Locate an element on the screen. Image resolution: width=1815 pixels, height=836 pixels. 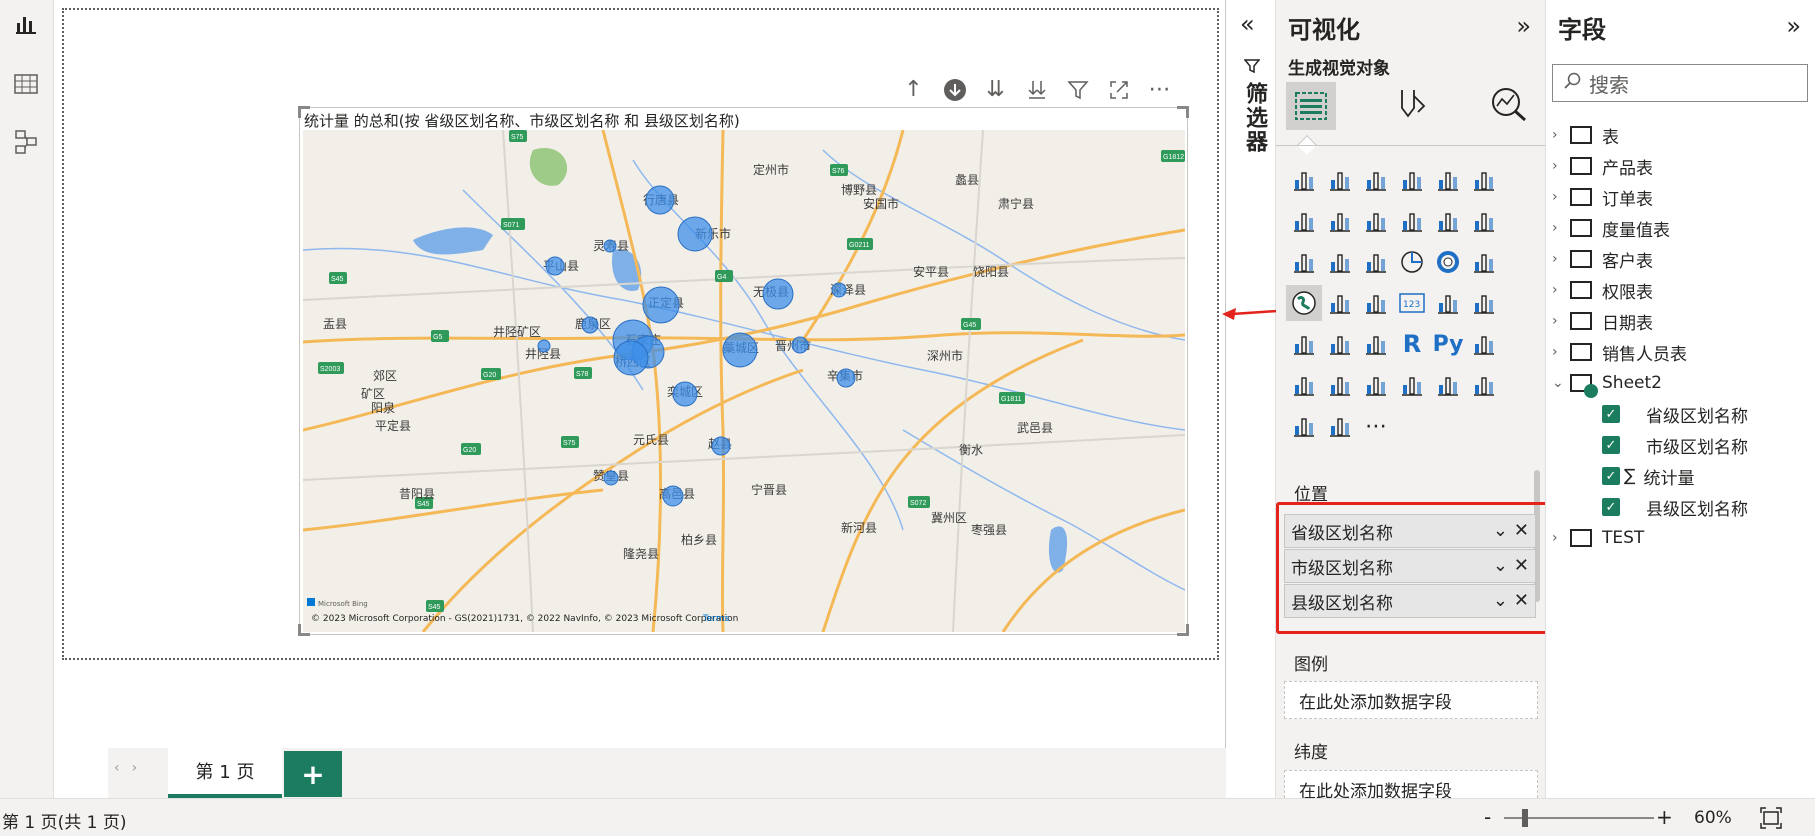
zoom-out-button: - is located at coordinates (1487, 817).